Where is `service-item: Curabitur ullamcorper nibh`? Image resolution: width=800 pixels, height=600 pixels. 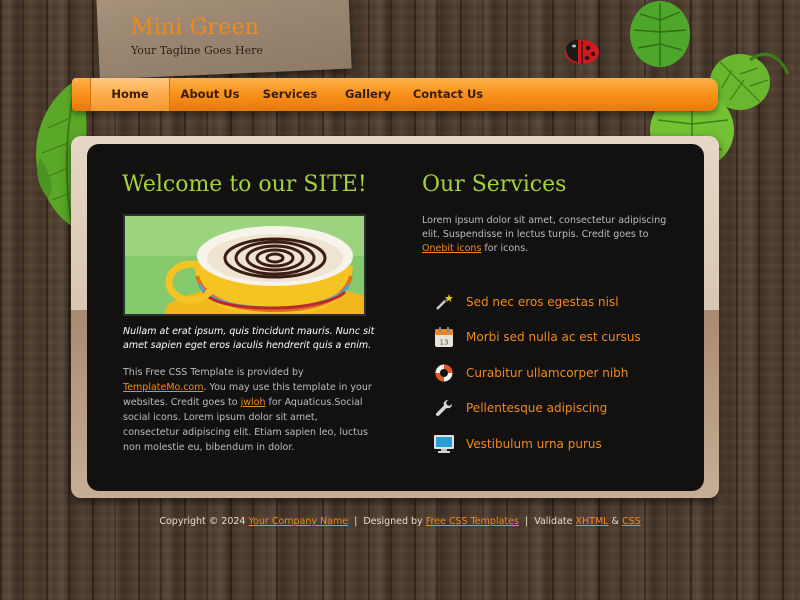
service-item: Curabitur ullamcorper nibh is located at coordinates (563, 373).